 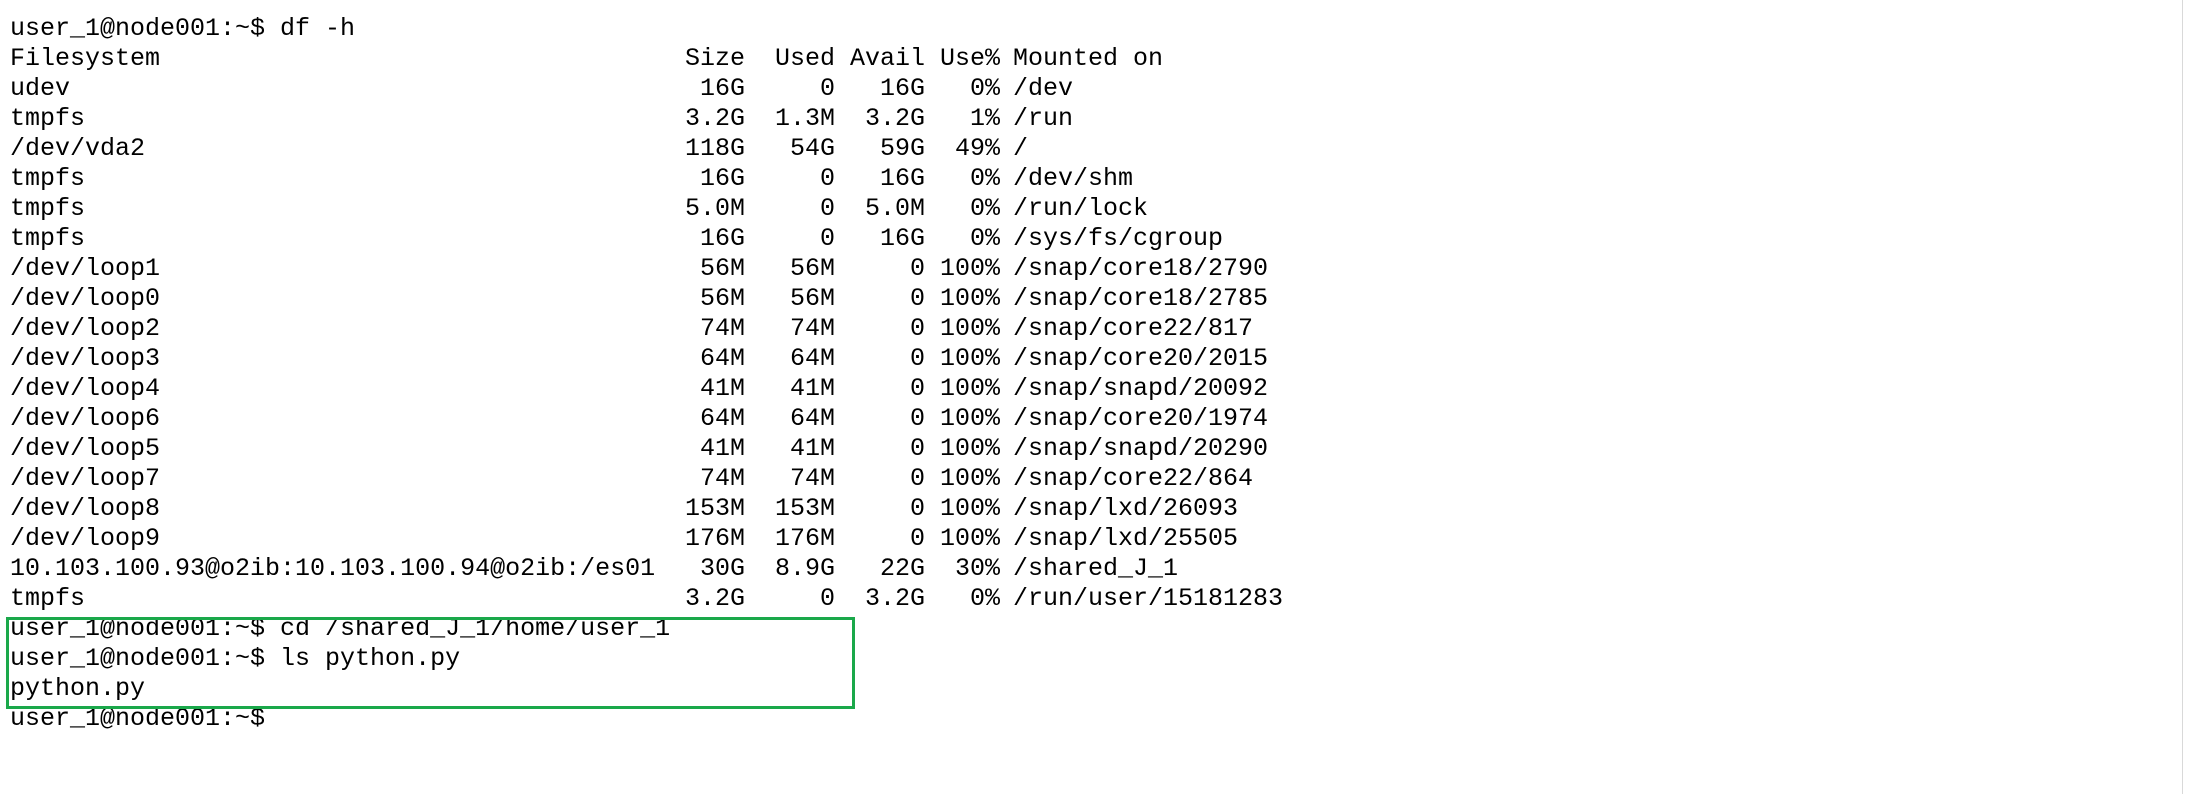 What do you see at coordinates (631, 479) in the screenshot?
I see `df-table-row: /dev/loop7 74M 74M 0 100% /snap/core22/864` at bounding box center [631, 479].